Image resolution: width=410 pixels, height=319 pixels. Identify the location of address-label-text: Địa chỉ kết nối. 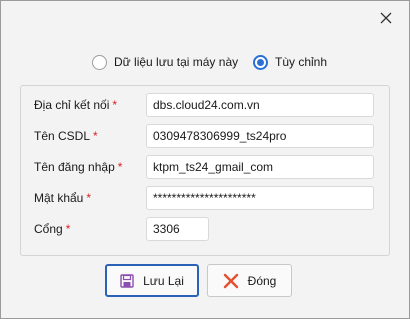
(72, 105).